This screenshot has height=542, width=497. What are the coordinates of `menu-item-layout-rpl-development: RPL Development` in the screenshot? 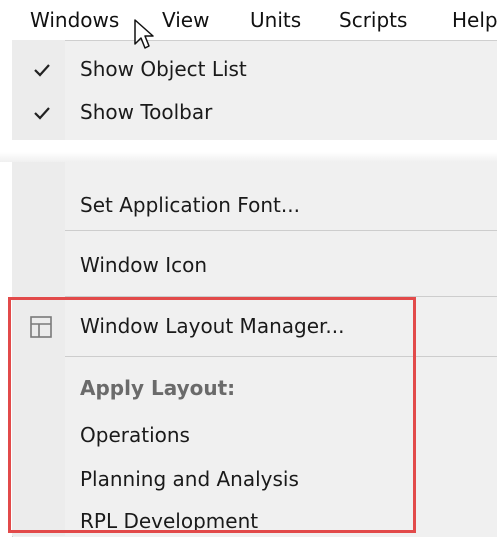 It's located at (254, 522).